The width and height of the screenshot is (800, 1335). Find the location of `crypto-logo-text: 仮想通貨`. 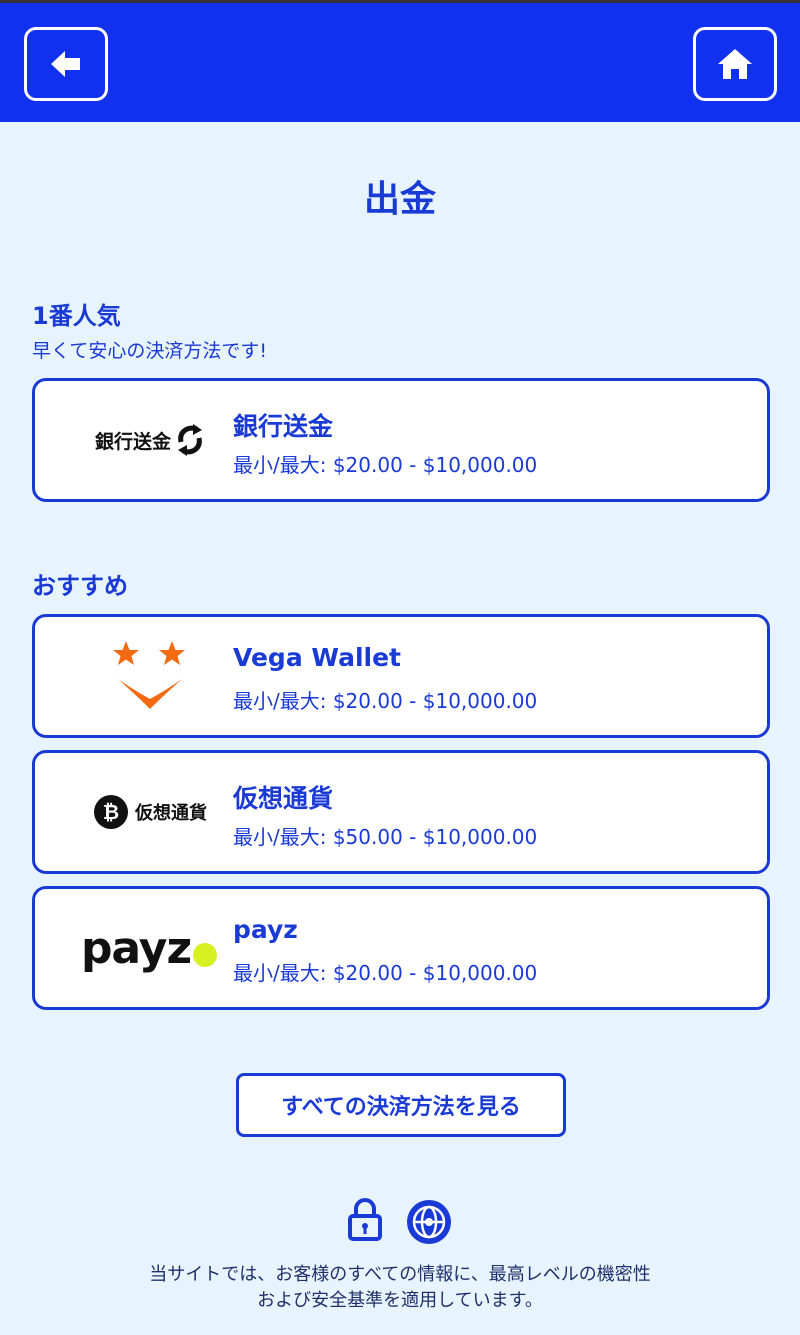

crypto-logo-text: 仮想通貨 is located at coordinates (171, 813).